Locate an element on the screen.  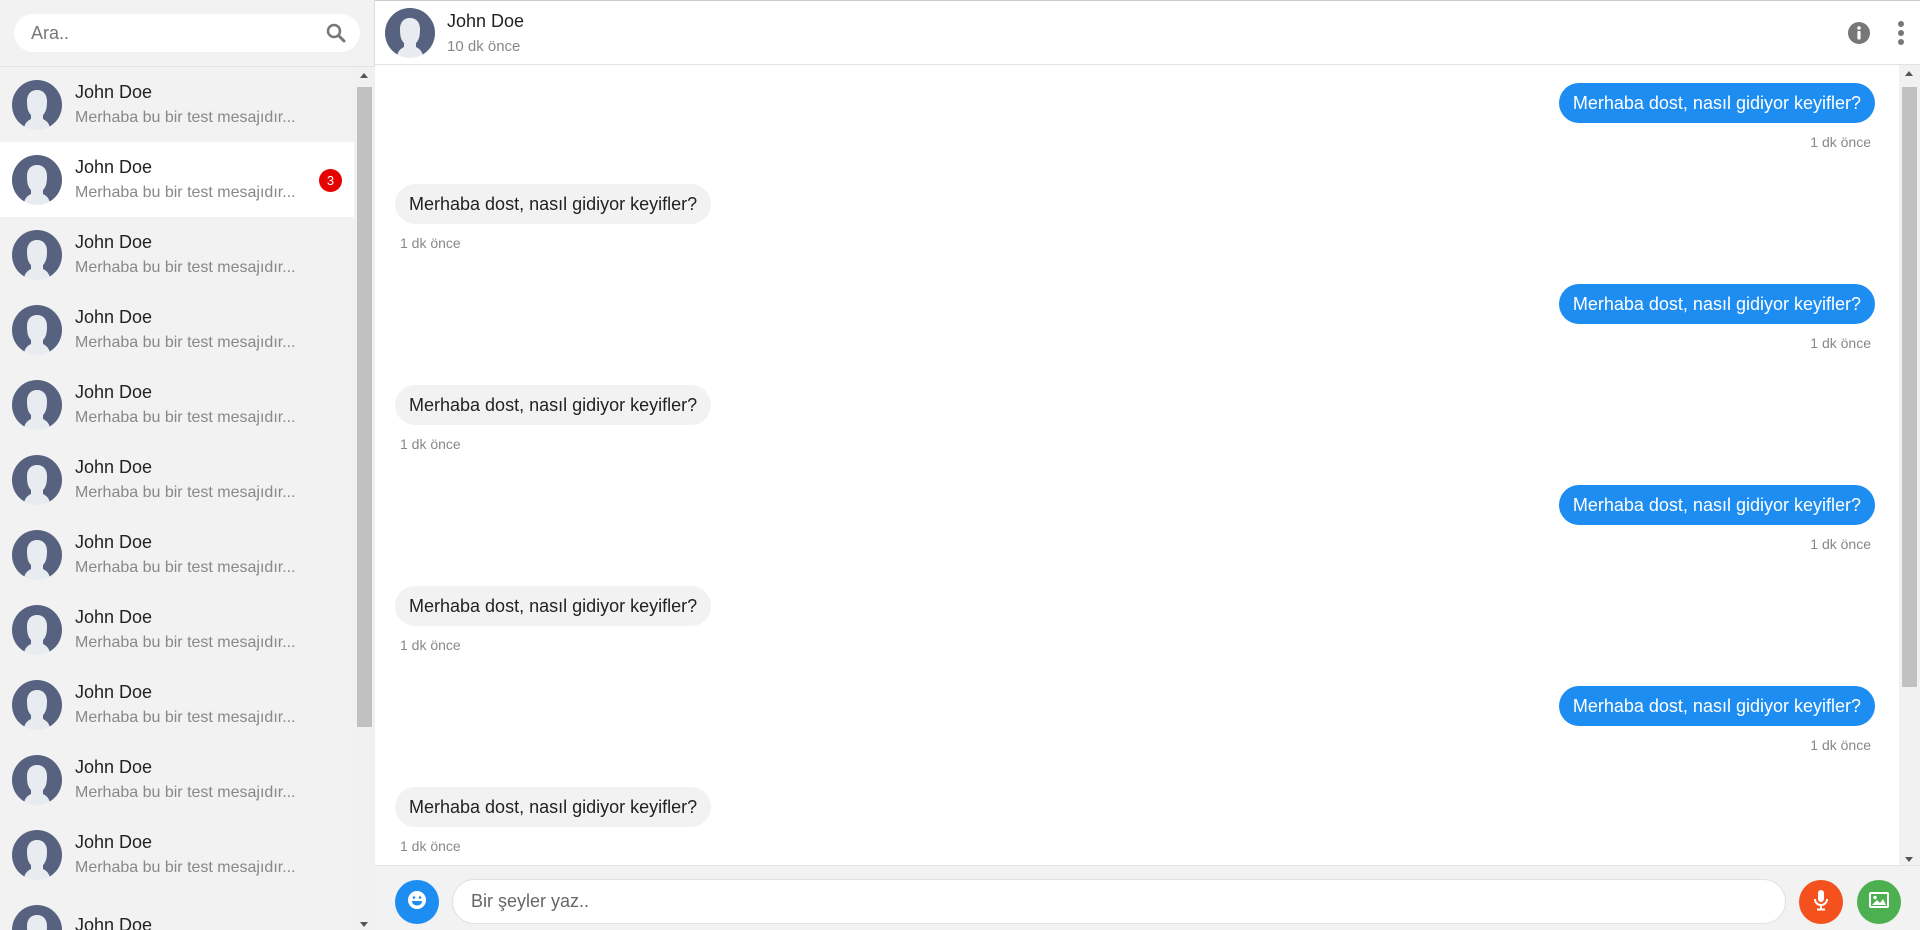
composer-bar is located at coordinates (1147, 897).